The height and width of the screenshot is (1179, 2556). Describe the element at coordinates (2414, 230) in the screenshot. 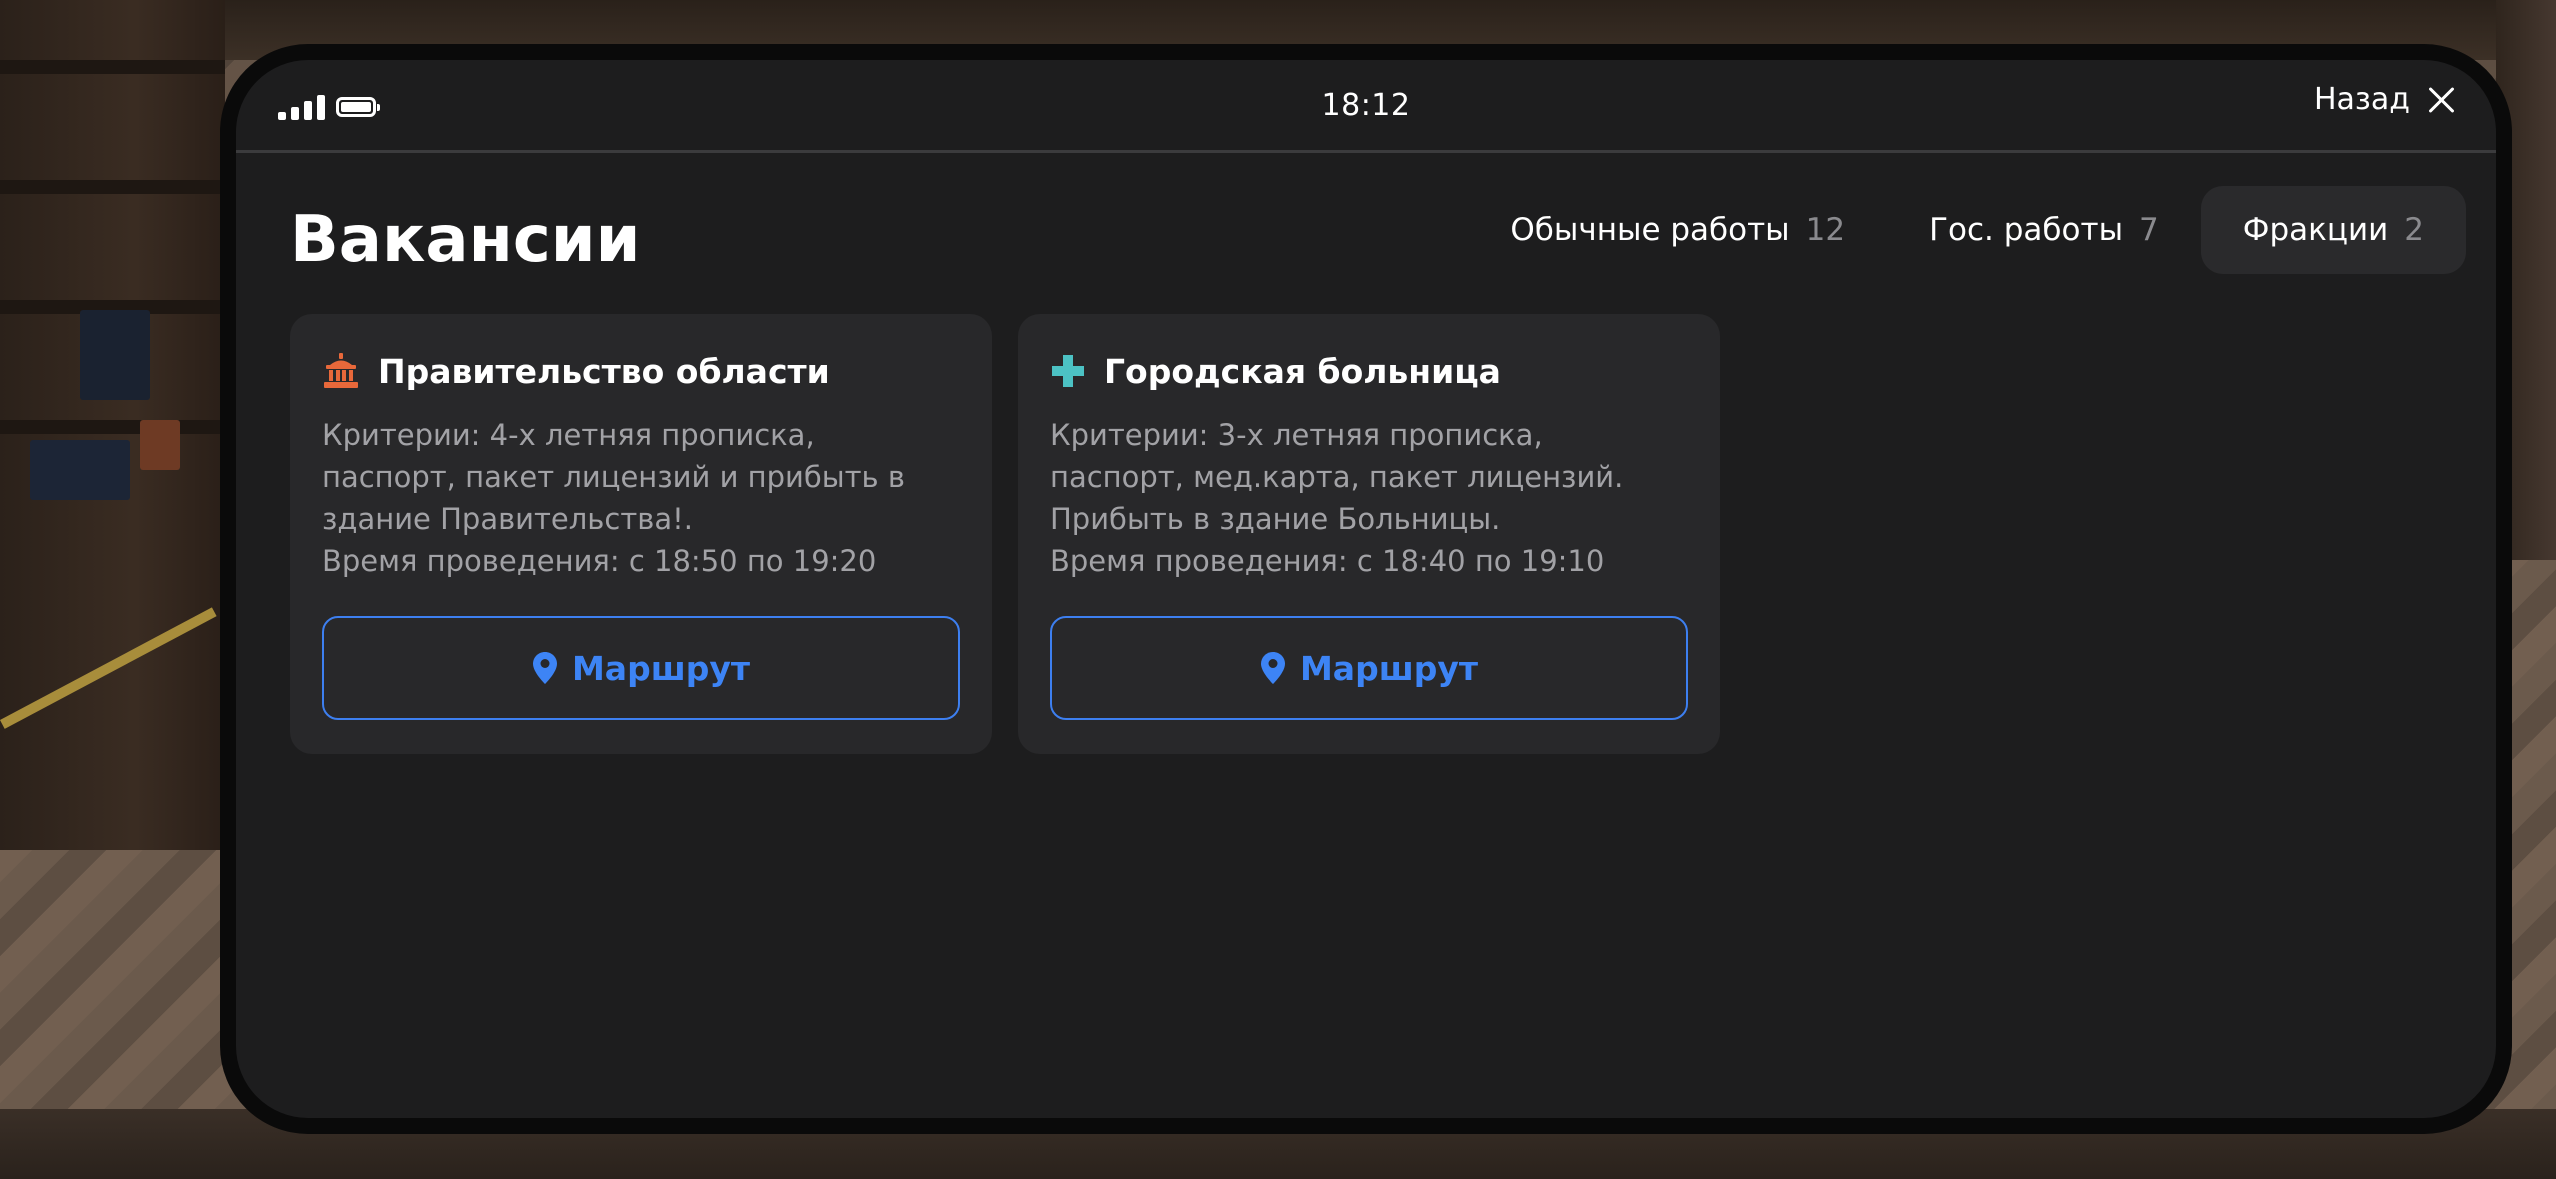

I see `tab-count: 2` at that location.